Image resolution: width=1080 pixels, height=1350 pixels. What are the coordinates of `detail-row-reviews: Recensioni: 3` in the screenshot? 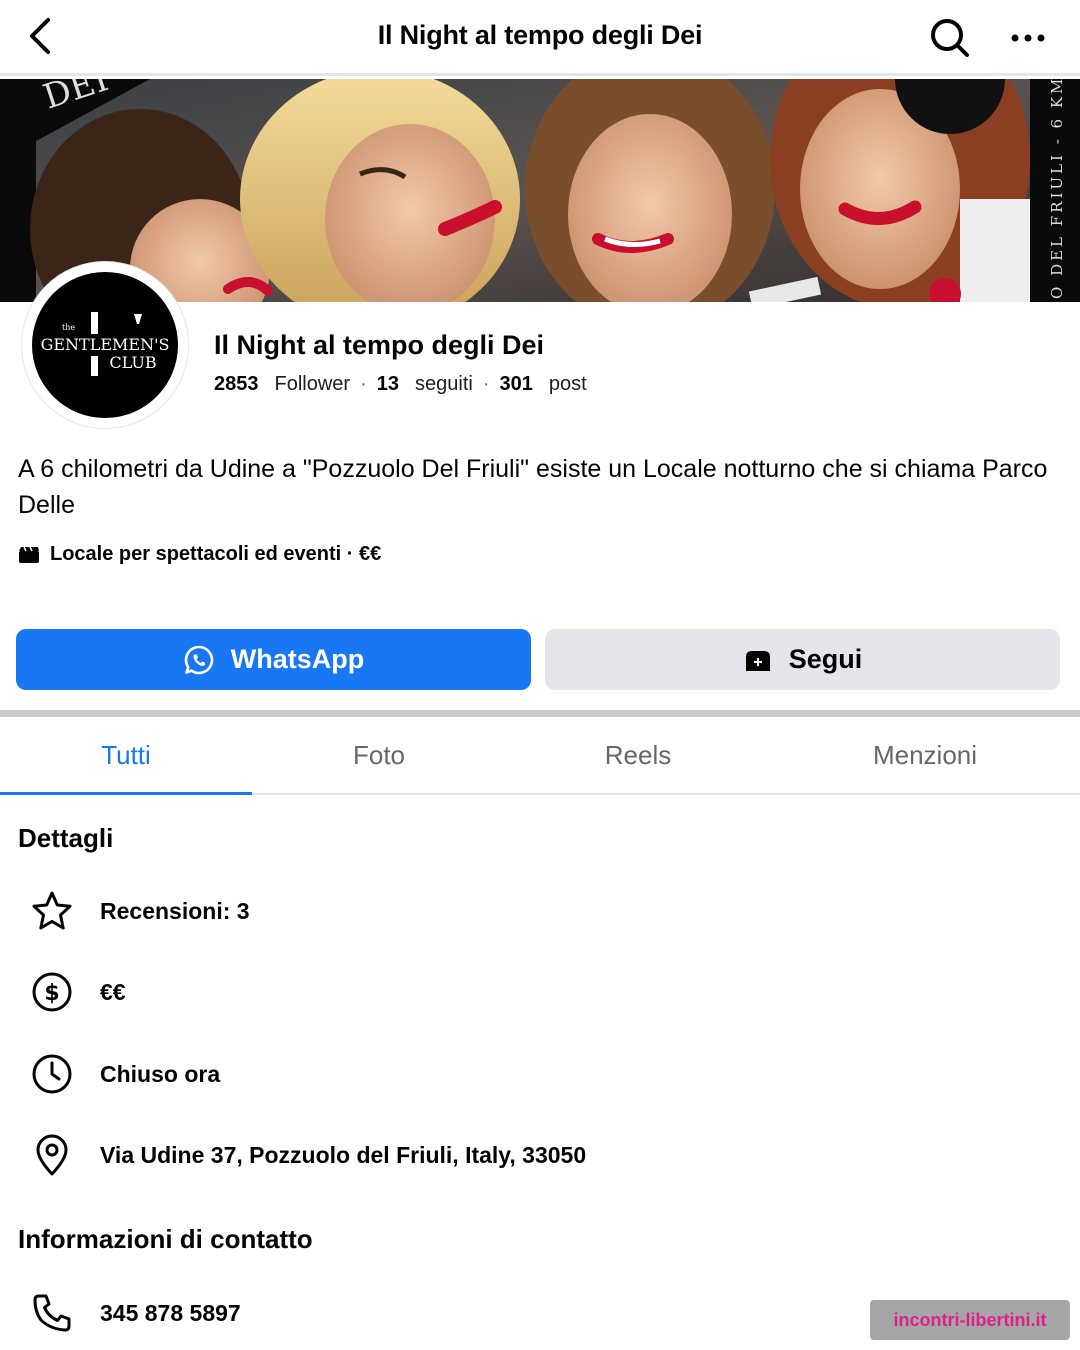 It's located at (138, 911).